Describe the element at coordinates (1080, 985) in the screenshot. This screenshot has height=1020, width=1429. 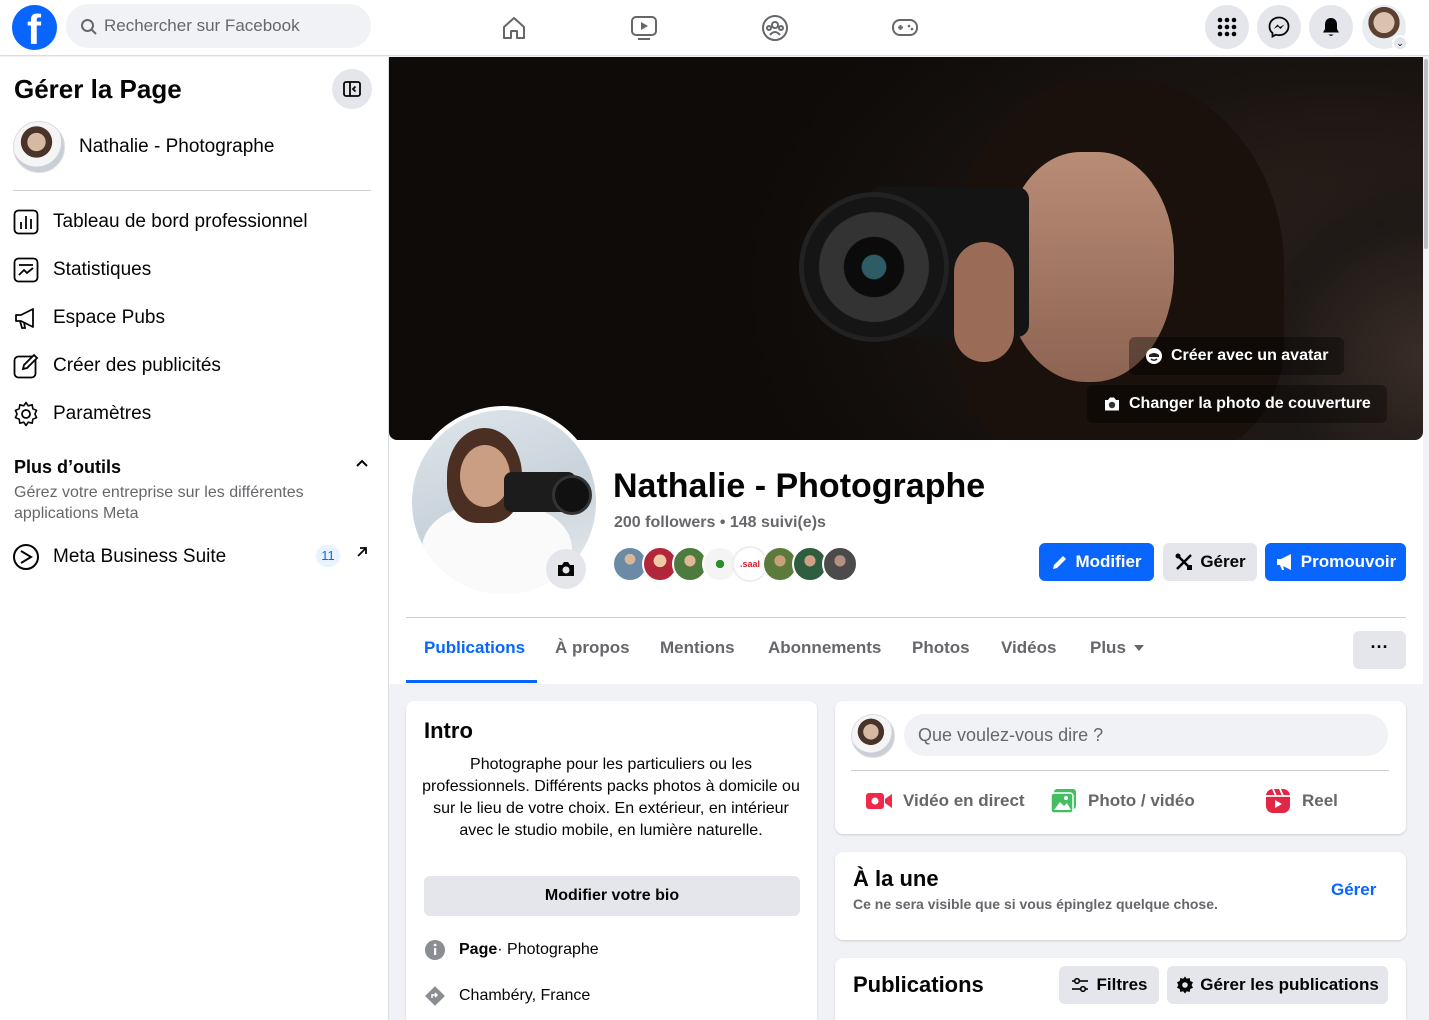
I see `filter-icon` at that location.